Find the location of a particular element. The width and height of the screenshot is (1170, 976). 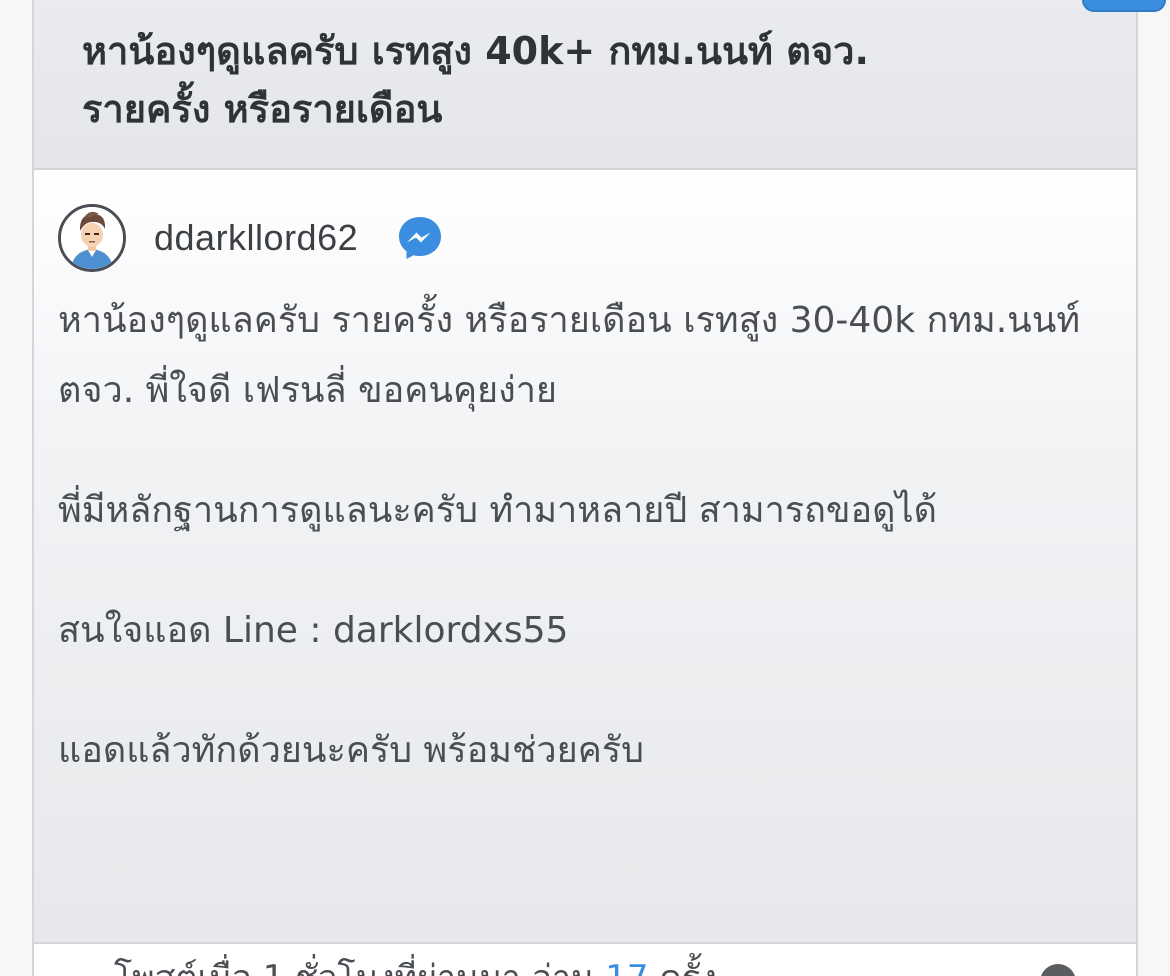

cartoon-man-avatar-icon is located at coordinates (92, 238).